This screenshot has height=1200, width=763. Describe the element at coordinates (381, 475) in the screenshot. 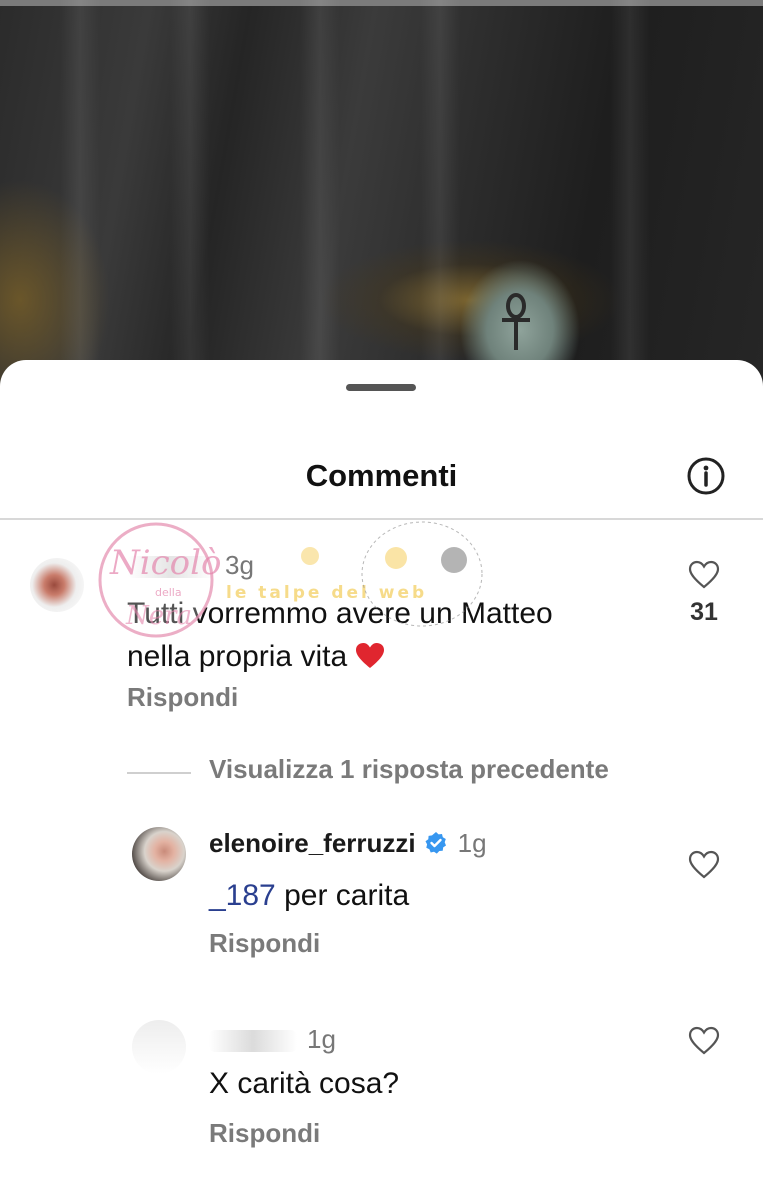

I see `sheet-title: Commenti` at that location.